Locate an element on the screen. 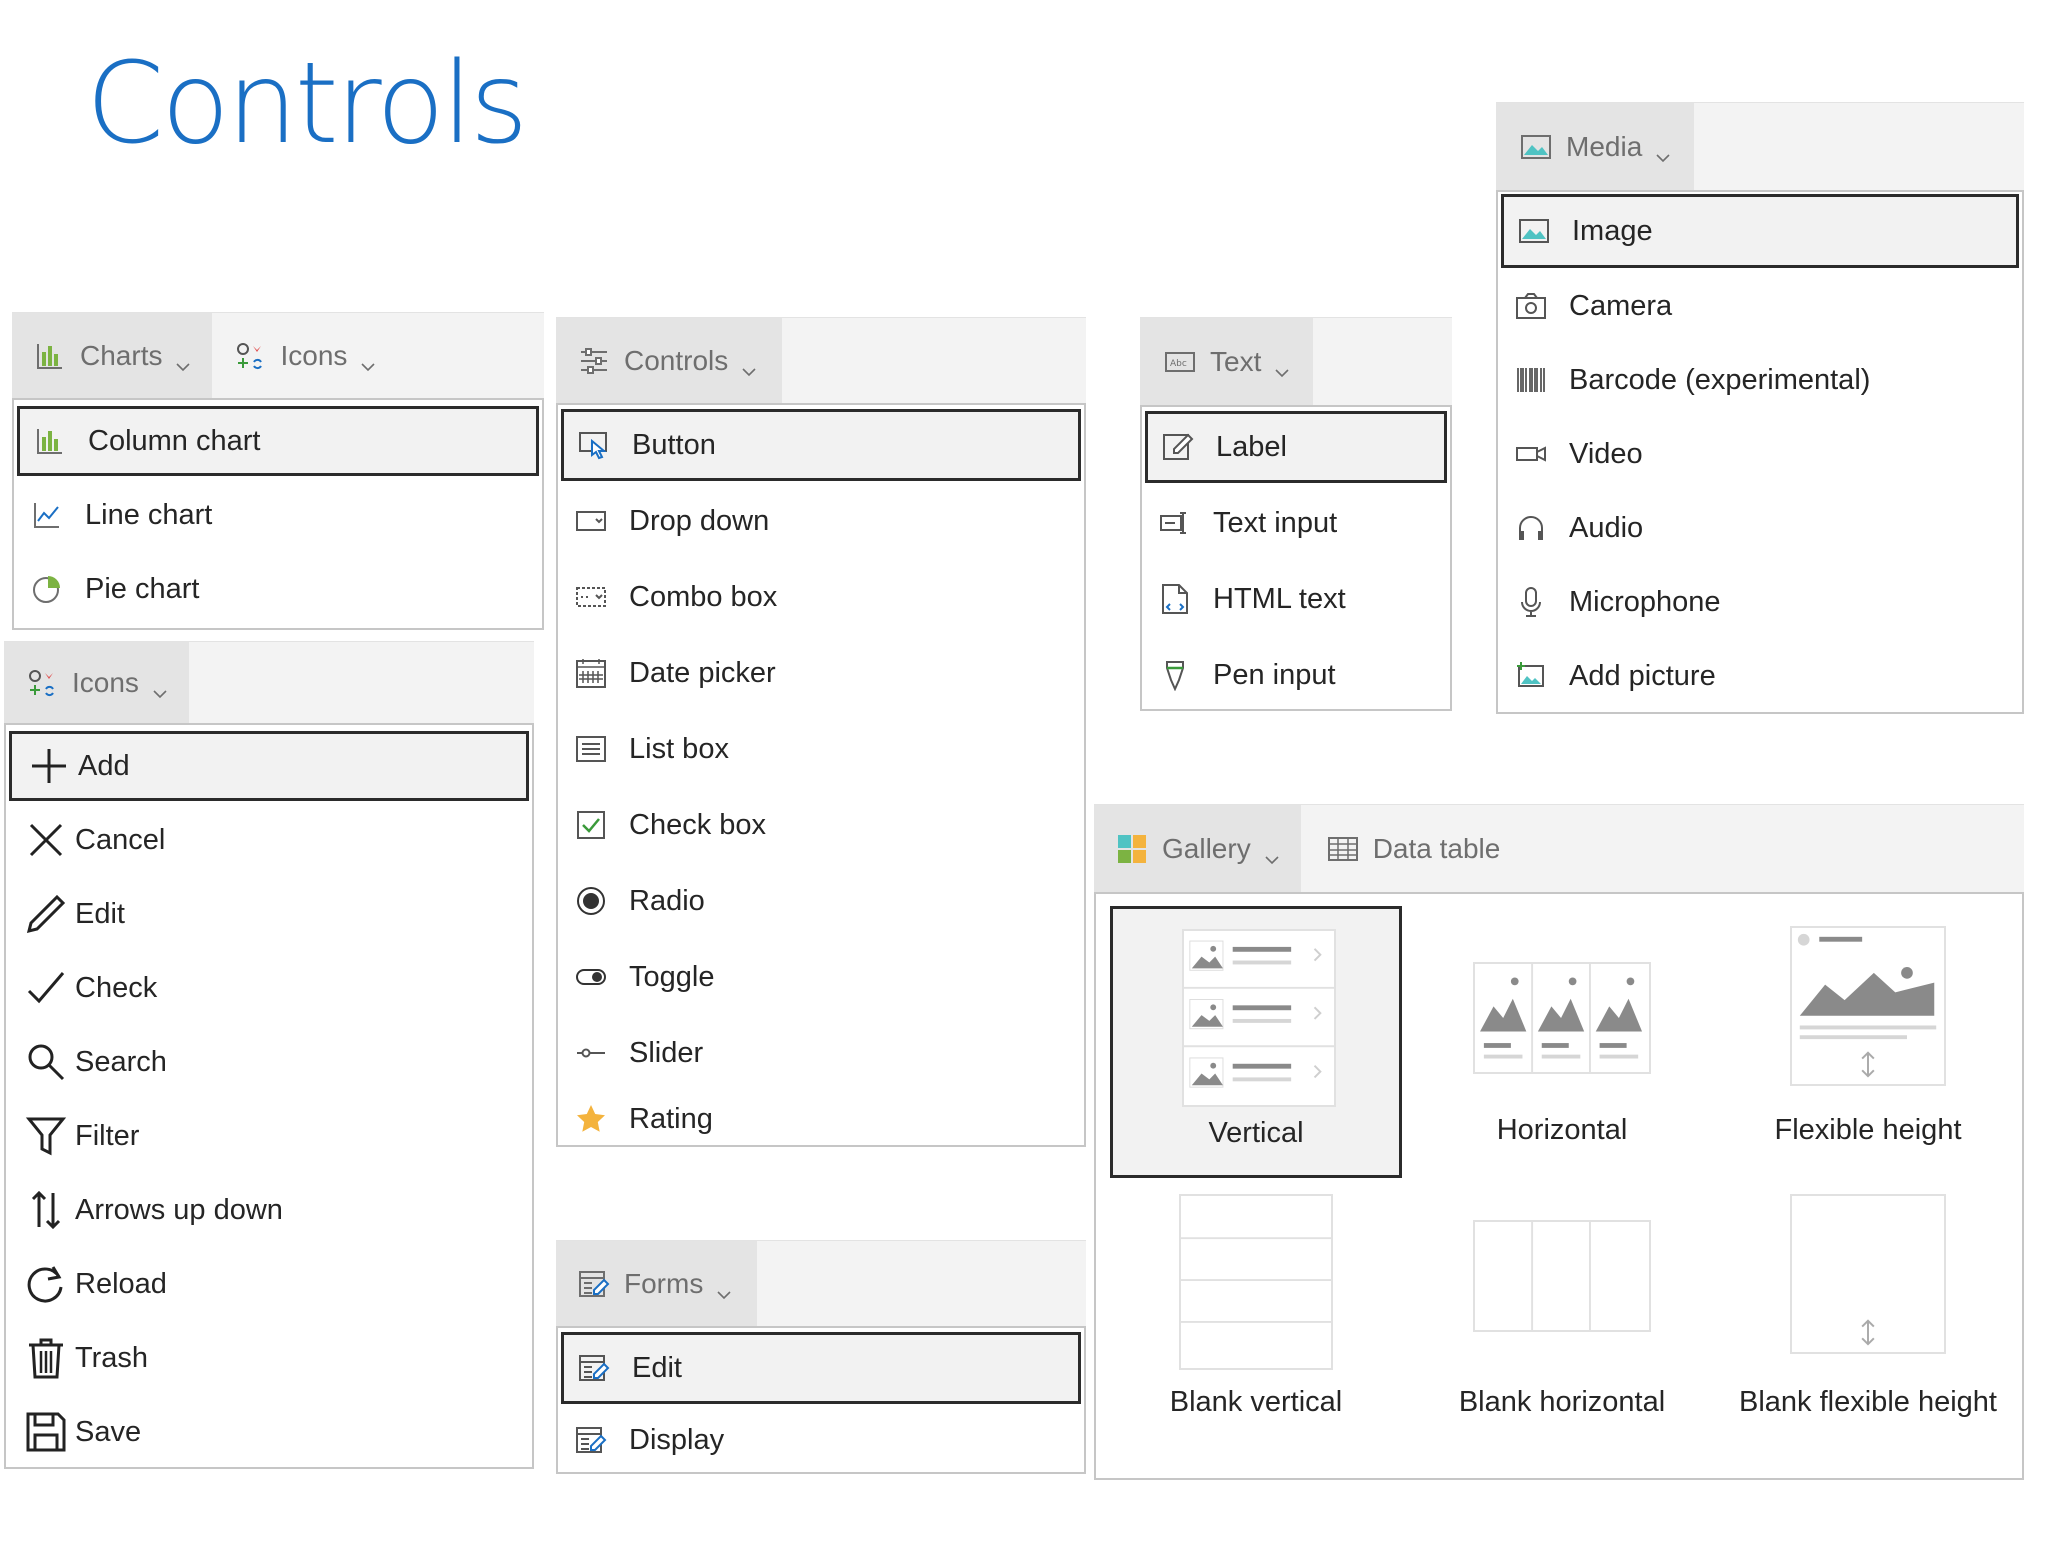 The image size is (2048, 1556). menu-item-pen-input: Pen input is located at coordinates (1296, 675).